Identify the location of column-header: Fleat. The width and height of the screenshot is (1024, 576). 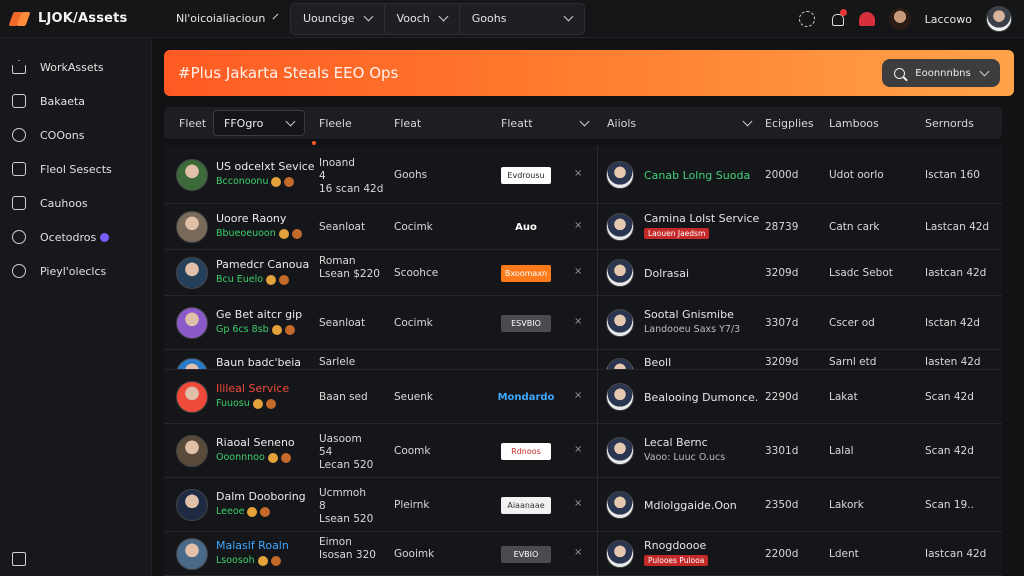
(407, 123).